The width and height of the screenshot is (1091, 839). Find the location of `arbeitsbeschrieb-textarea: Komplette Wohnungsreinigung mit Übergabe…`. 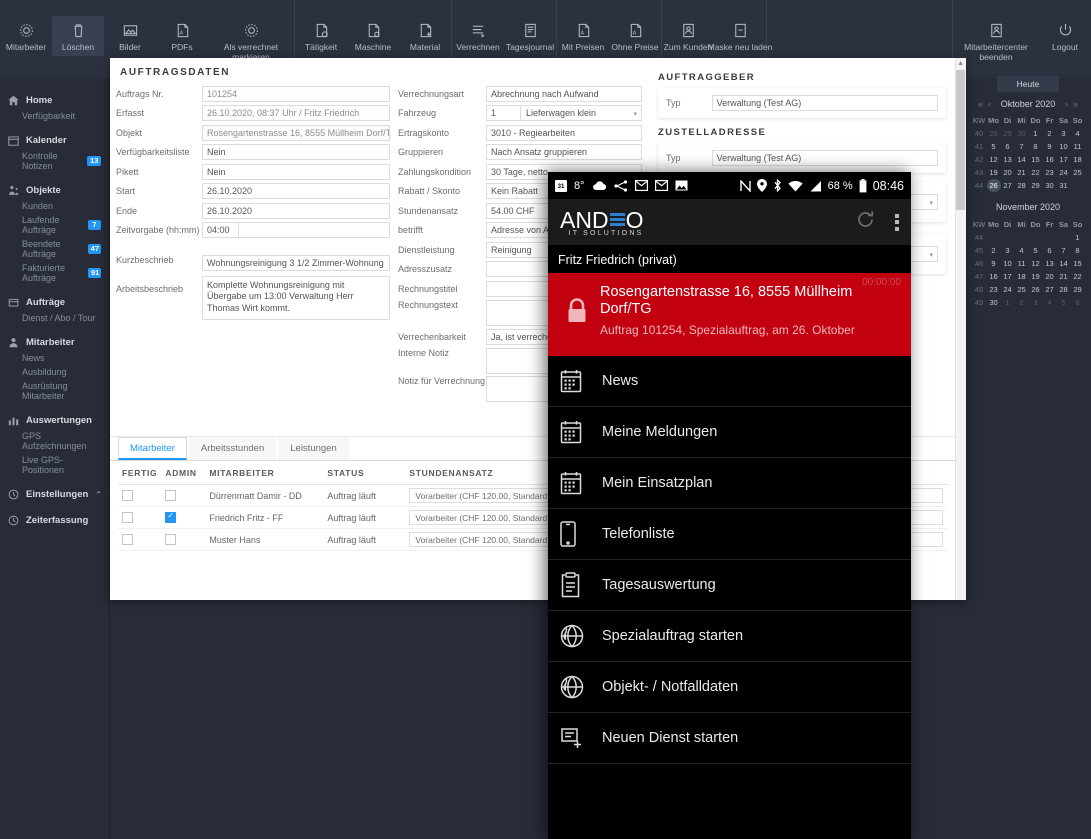

arbeitsbeschrieb-textarea: Komplette Wohnungsreinigung mit Übergabe… is located at coordinates (296, 298).